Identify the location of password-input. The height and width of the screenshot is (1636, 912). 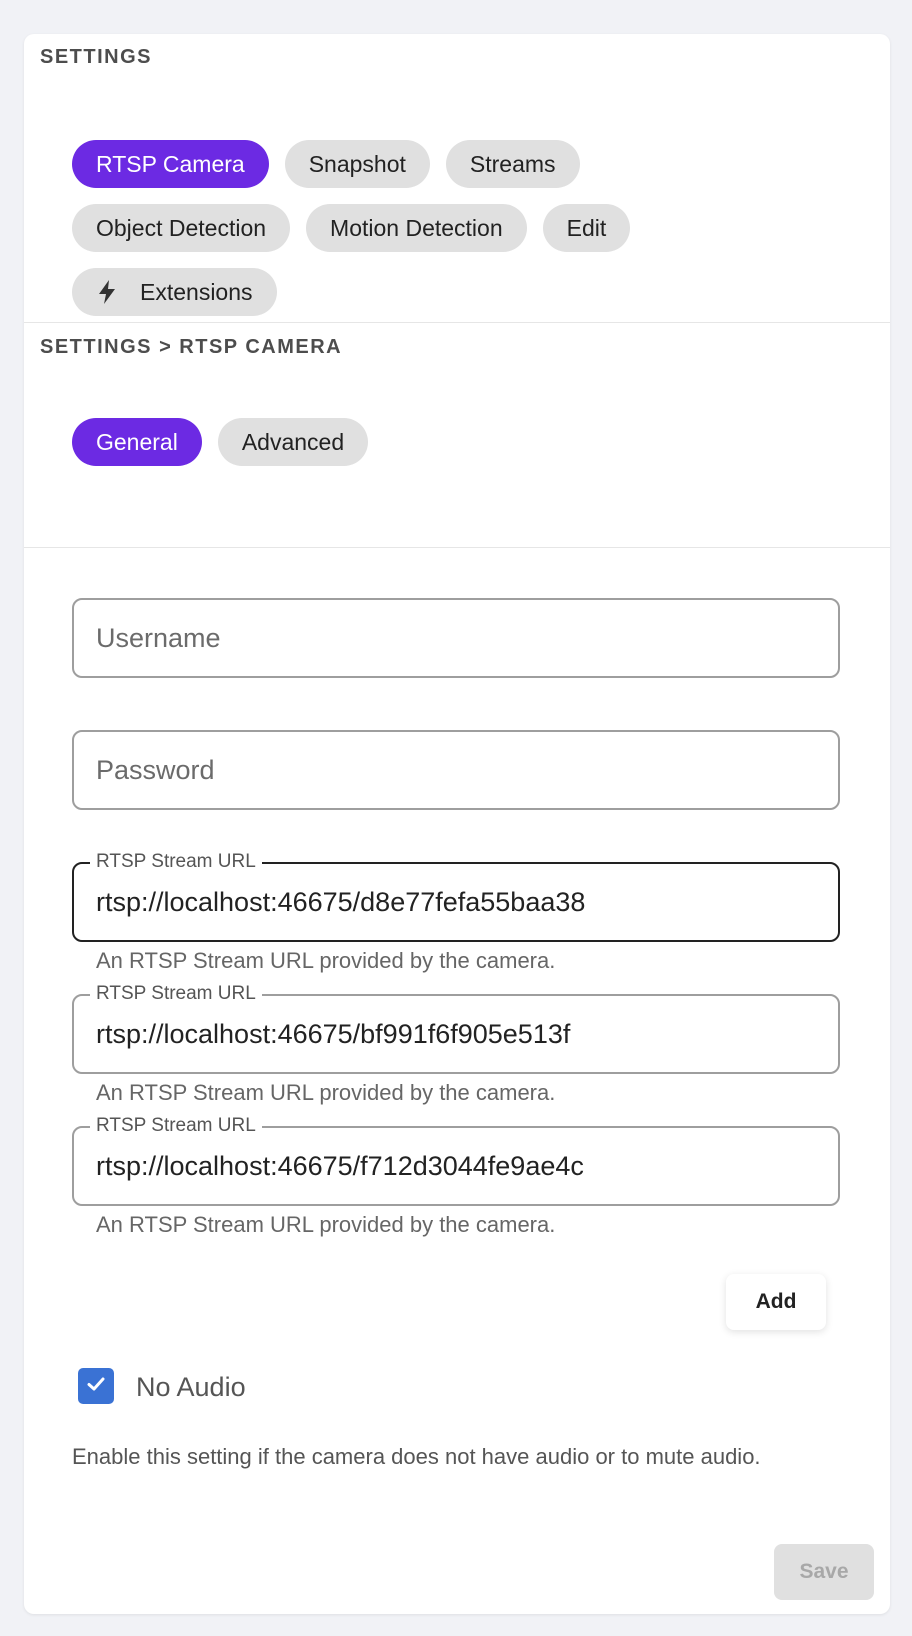
(456, 770).